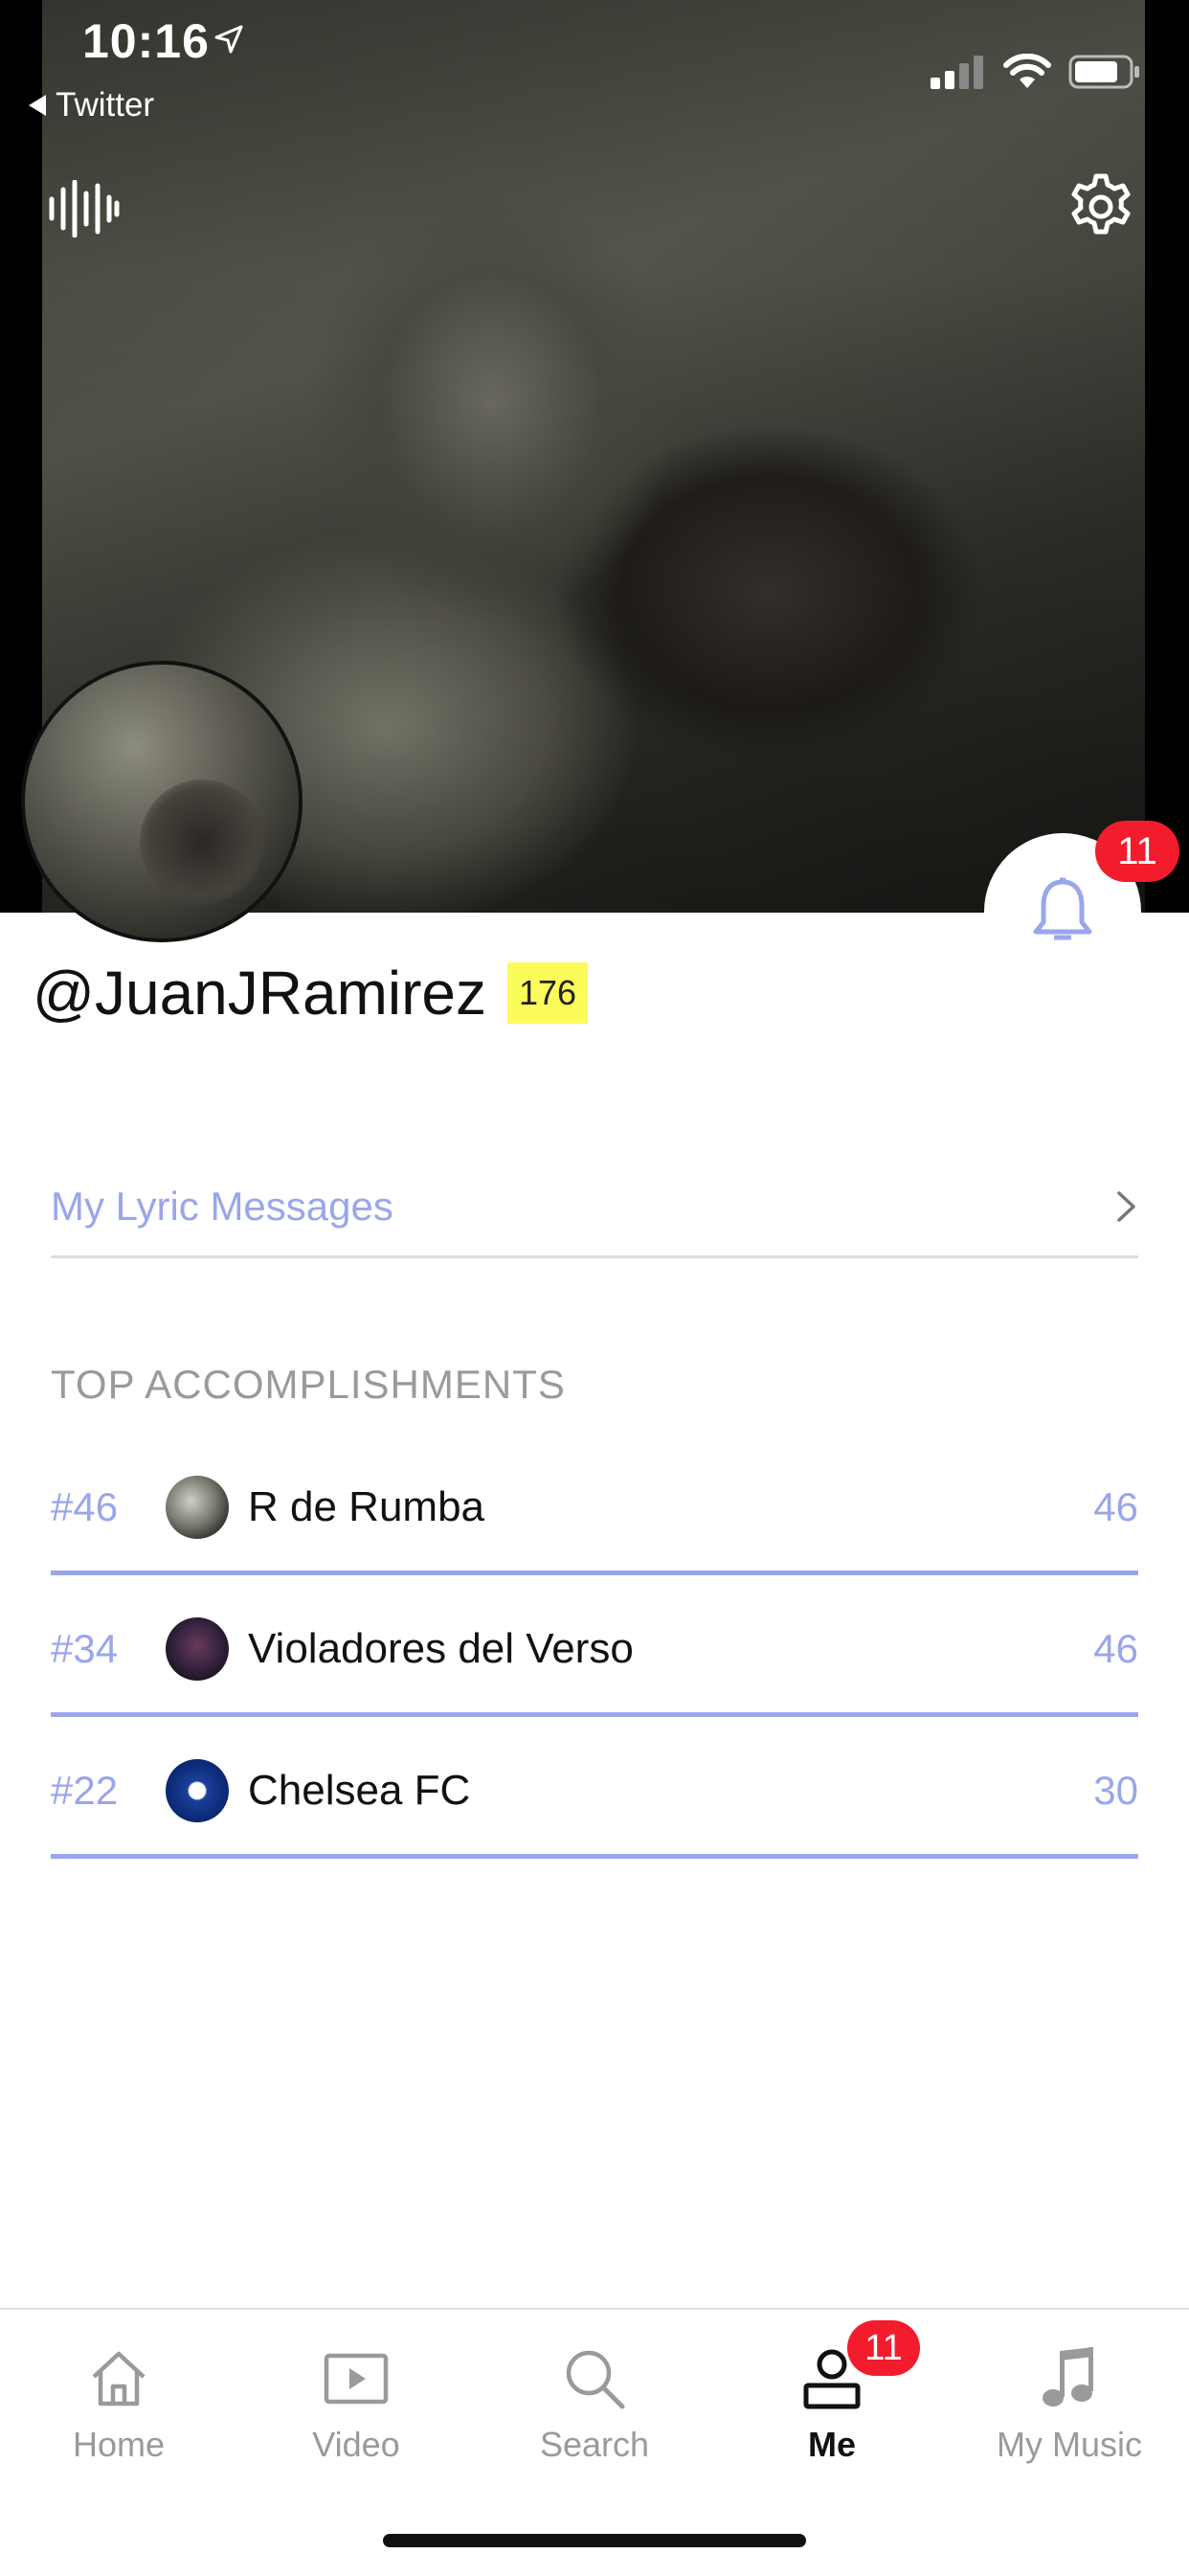 Image resolution: width=1189 pixels, height=2576 pixels. Describe the element at coordinates (594, 2444) in the screenshot. I see `tab-search-label: Search` at that location.